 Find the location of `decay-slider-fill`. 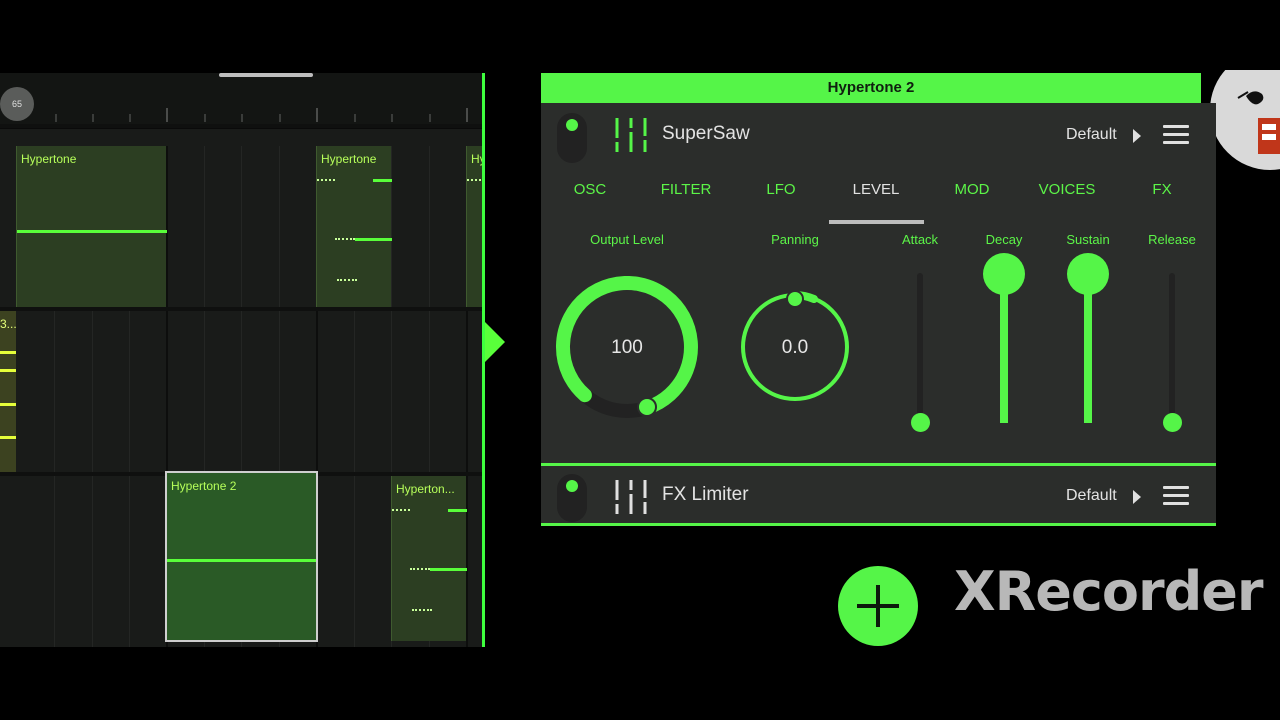

decay-slider-fill is located at coordinates (1004, 349).